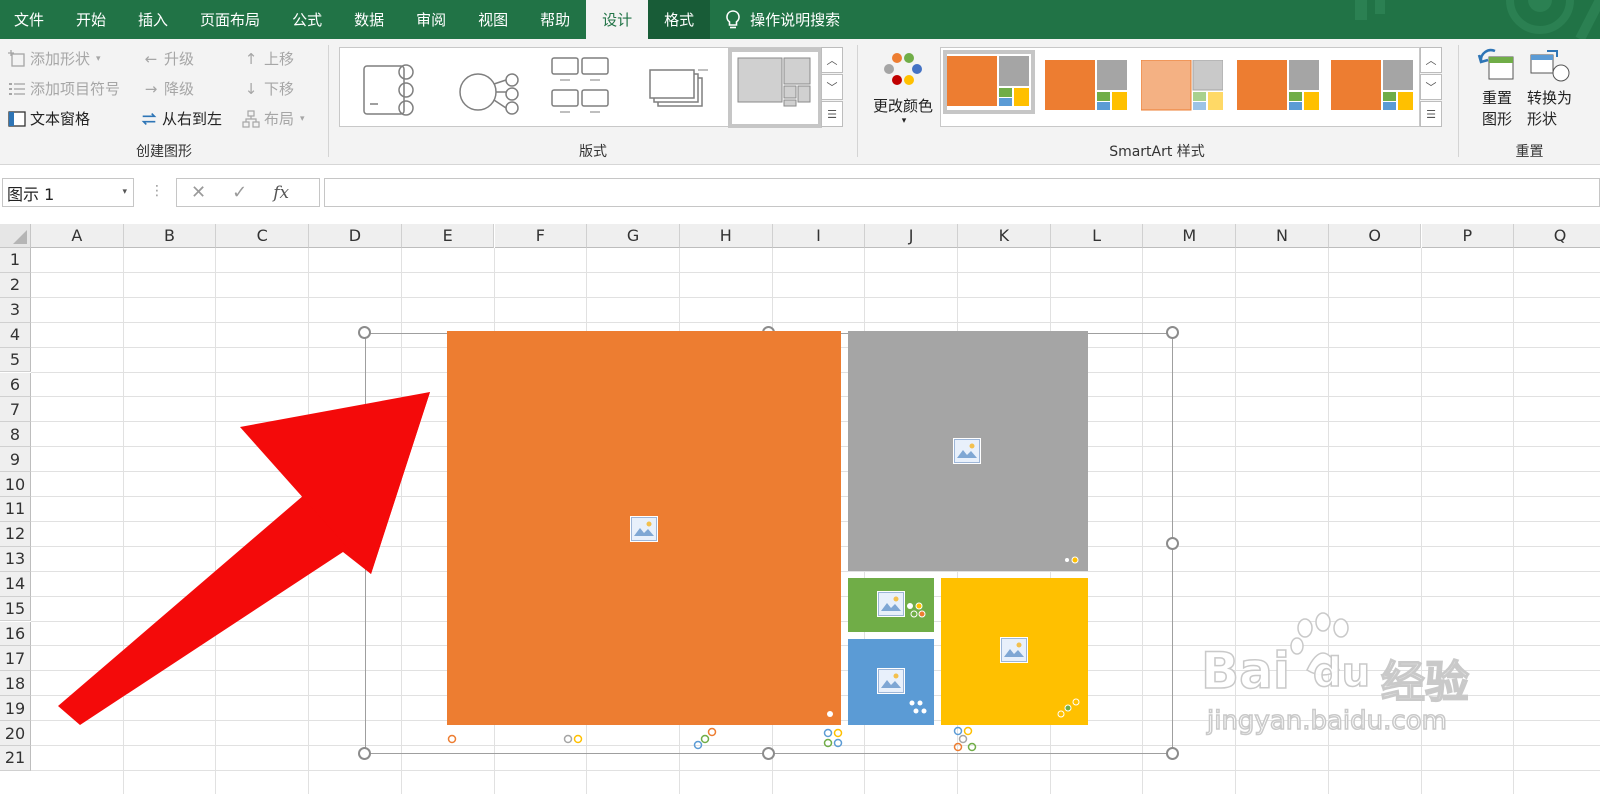  I want to click on formula-input, so click(962, 192).